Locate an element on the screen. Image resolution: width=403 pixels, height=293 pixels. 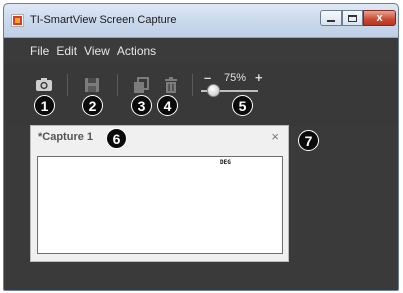
minimize-button is located at coordinates (331, 18).